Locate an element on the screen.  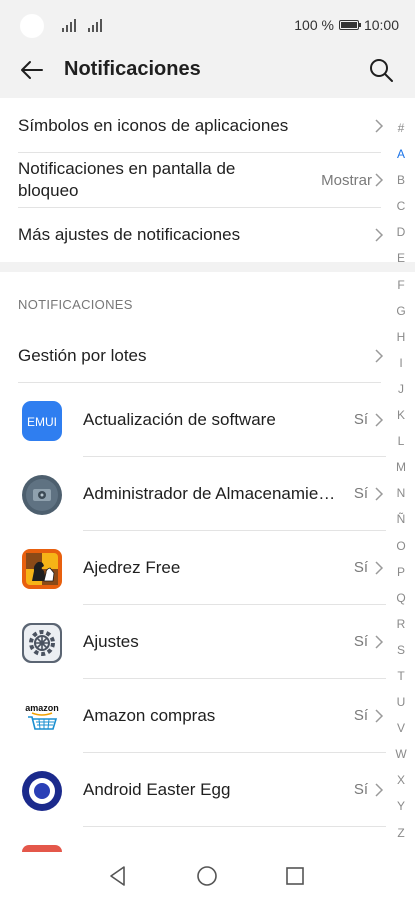
section-header: NOTIFICACIONES is located at coordinates (75, 304).